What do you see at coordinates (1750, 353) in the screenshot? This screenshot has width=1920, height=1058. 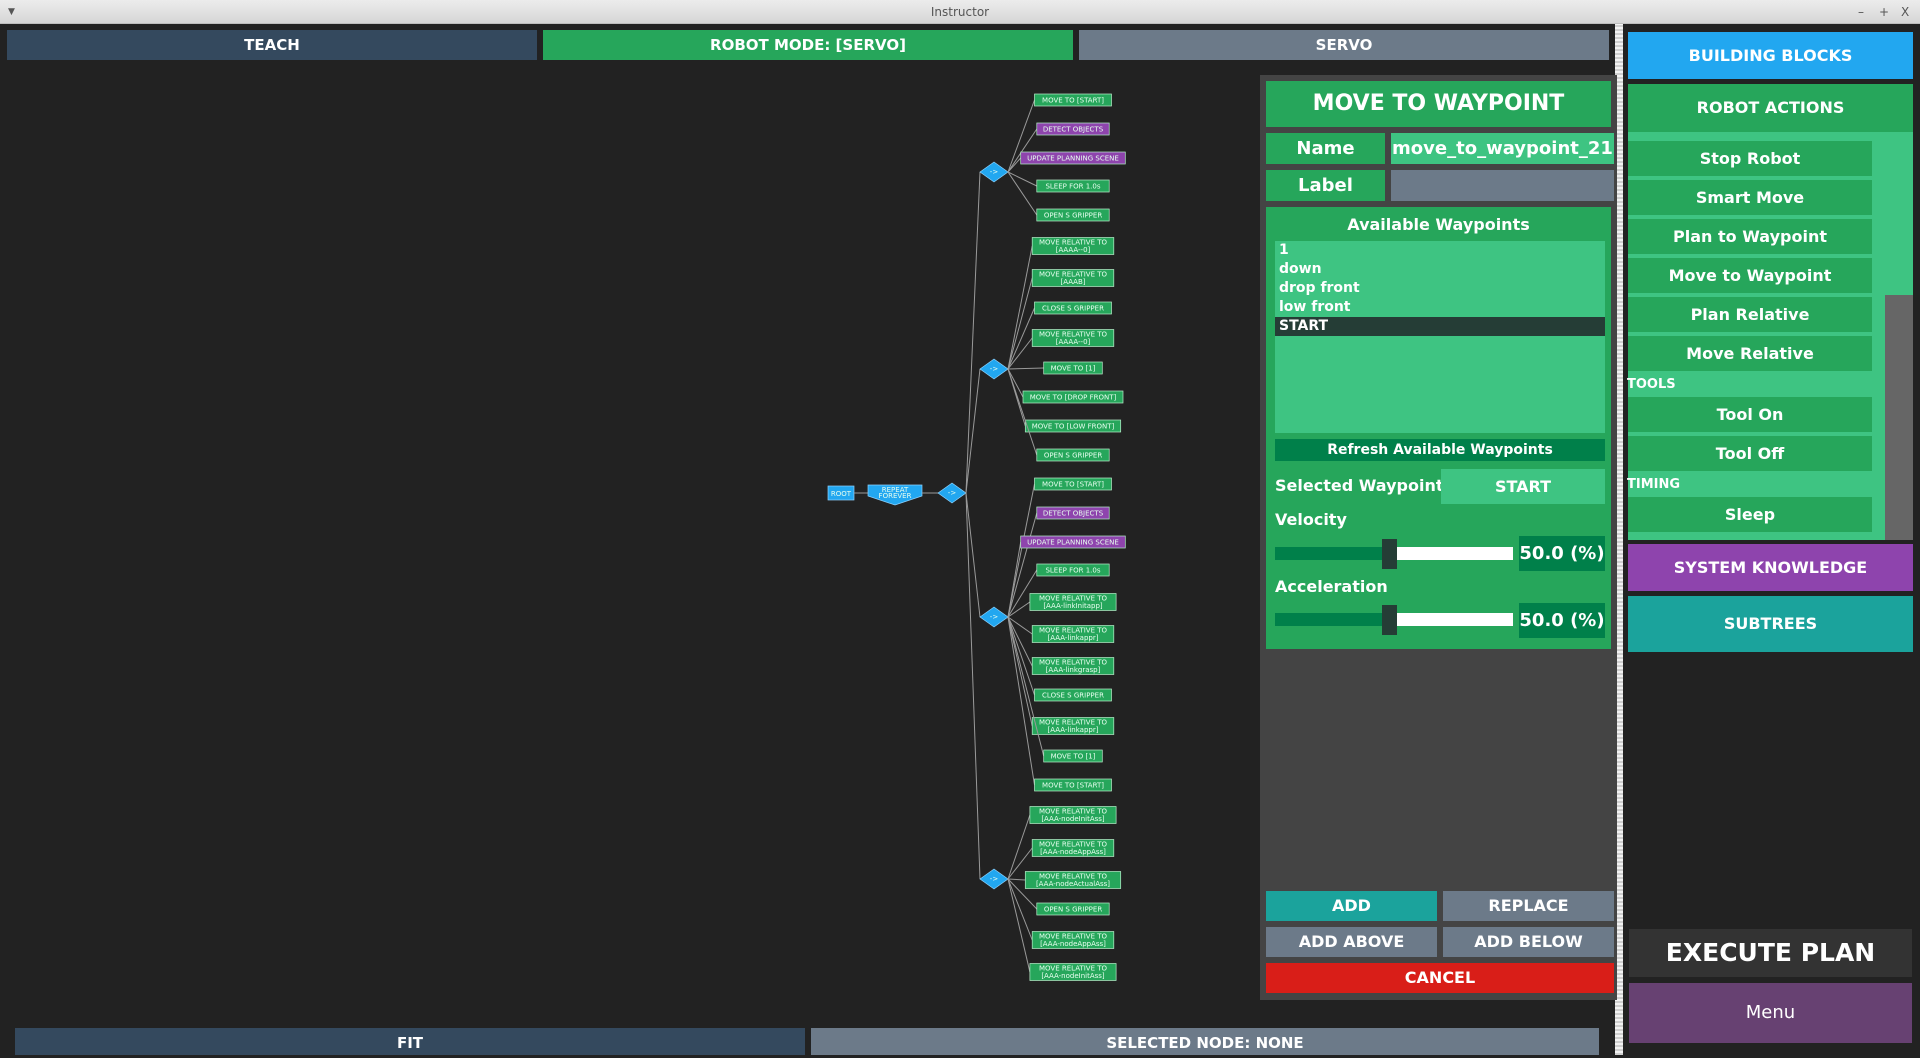 I see `action-block-item: Move Relative` at bounding box center [1750, 353].